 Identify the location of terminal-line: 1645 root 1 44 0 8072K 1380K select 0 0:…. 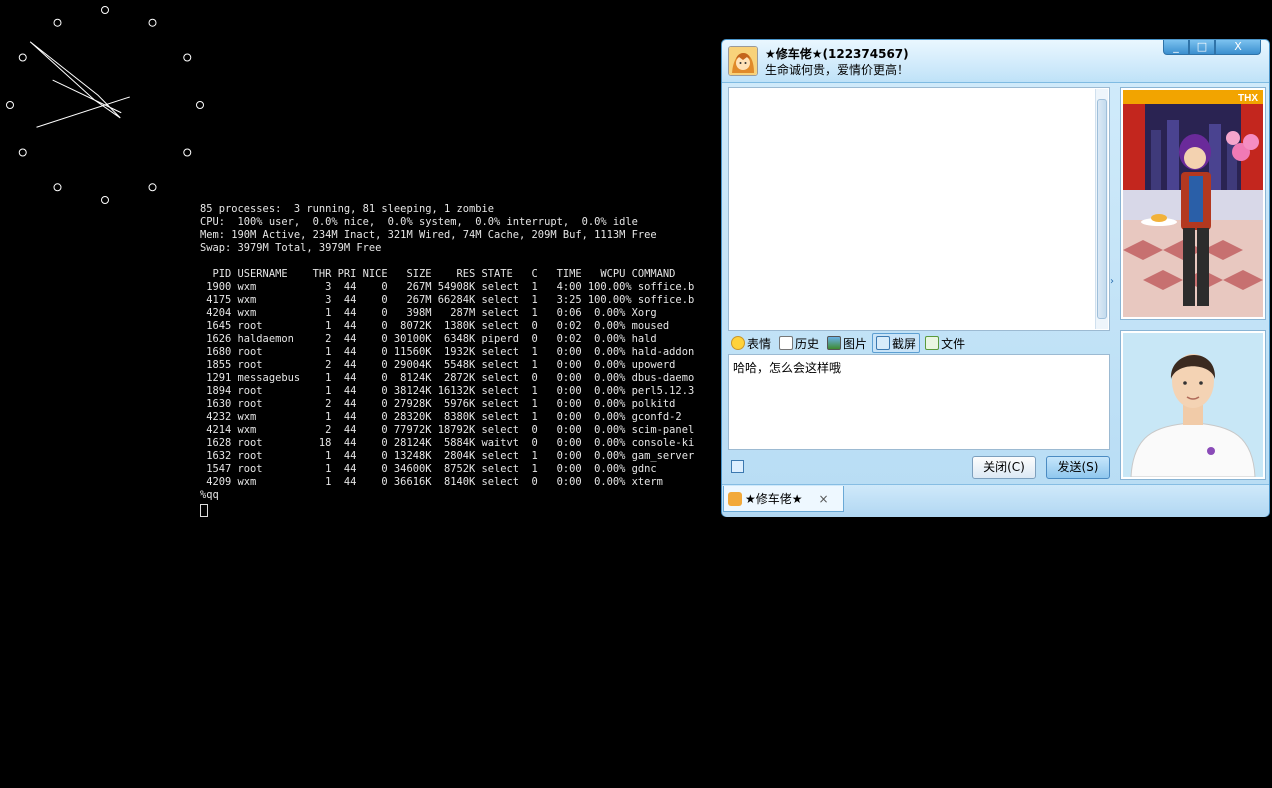
(435, 326).